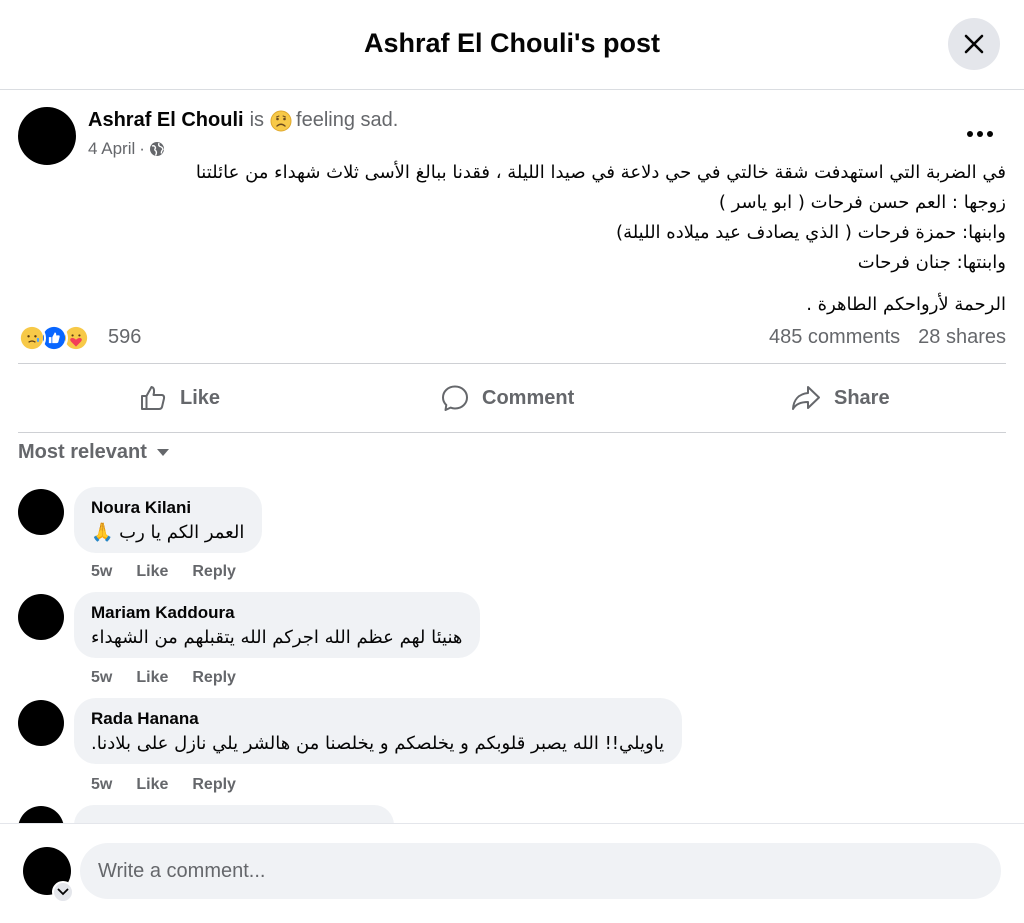 Image resolution: width=1024 pixels, height=923 pixels. What do you see at coordinates (82, 452) in the screenshot?
I see `sort-label: Most relevant` at bounding box center [82, 452].